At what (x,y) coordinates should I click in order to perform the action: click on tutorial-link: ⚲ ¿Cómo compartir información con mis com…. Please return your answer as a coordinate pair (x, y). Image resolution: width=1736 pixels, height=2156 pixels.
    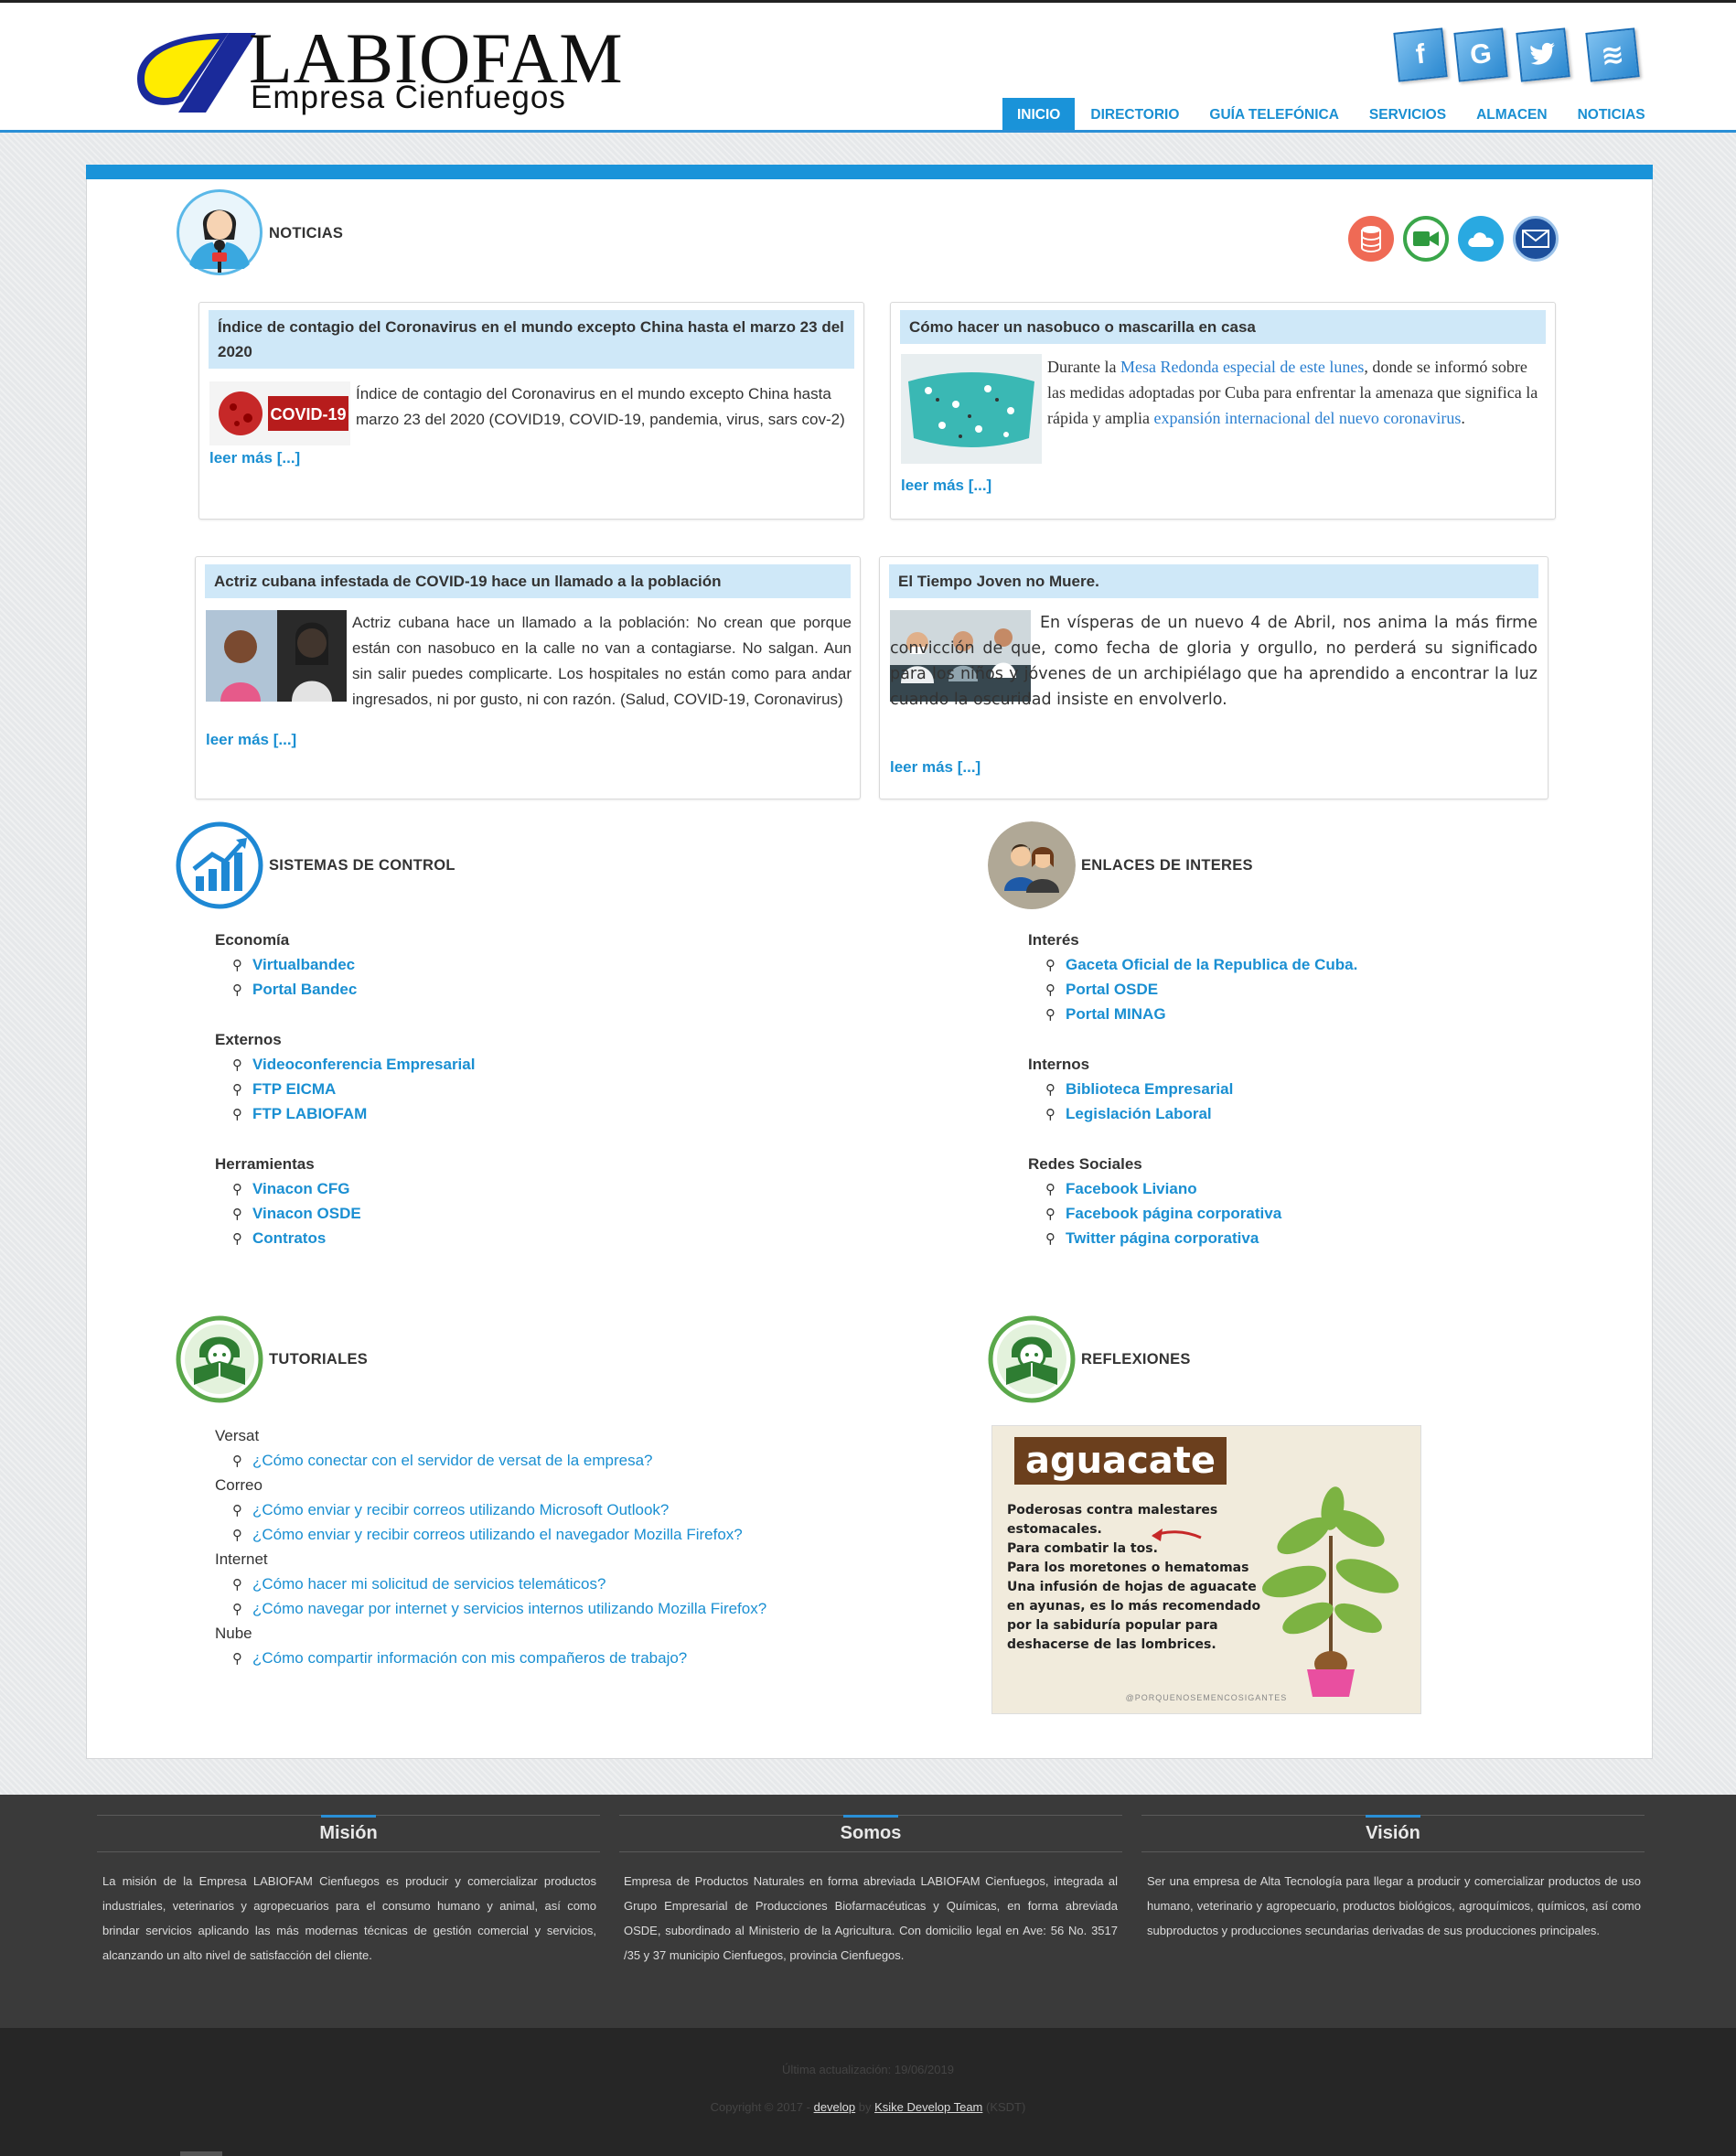
    Looking at the image, I should click on (460, 1659).